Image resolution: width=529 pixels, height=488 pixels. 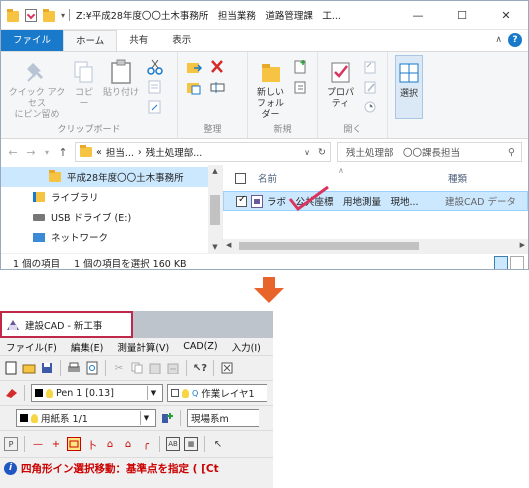 I want to click on file-row: ラボ 公共座標 用地測量 現地... 建設CAD データ, so click(x=375, y=201).